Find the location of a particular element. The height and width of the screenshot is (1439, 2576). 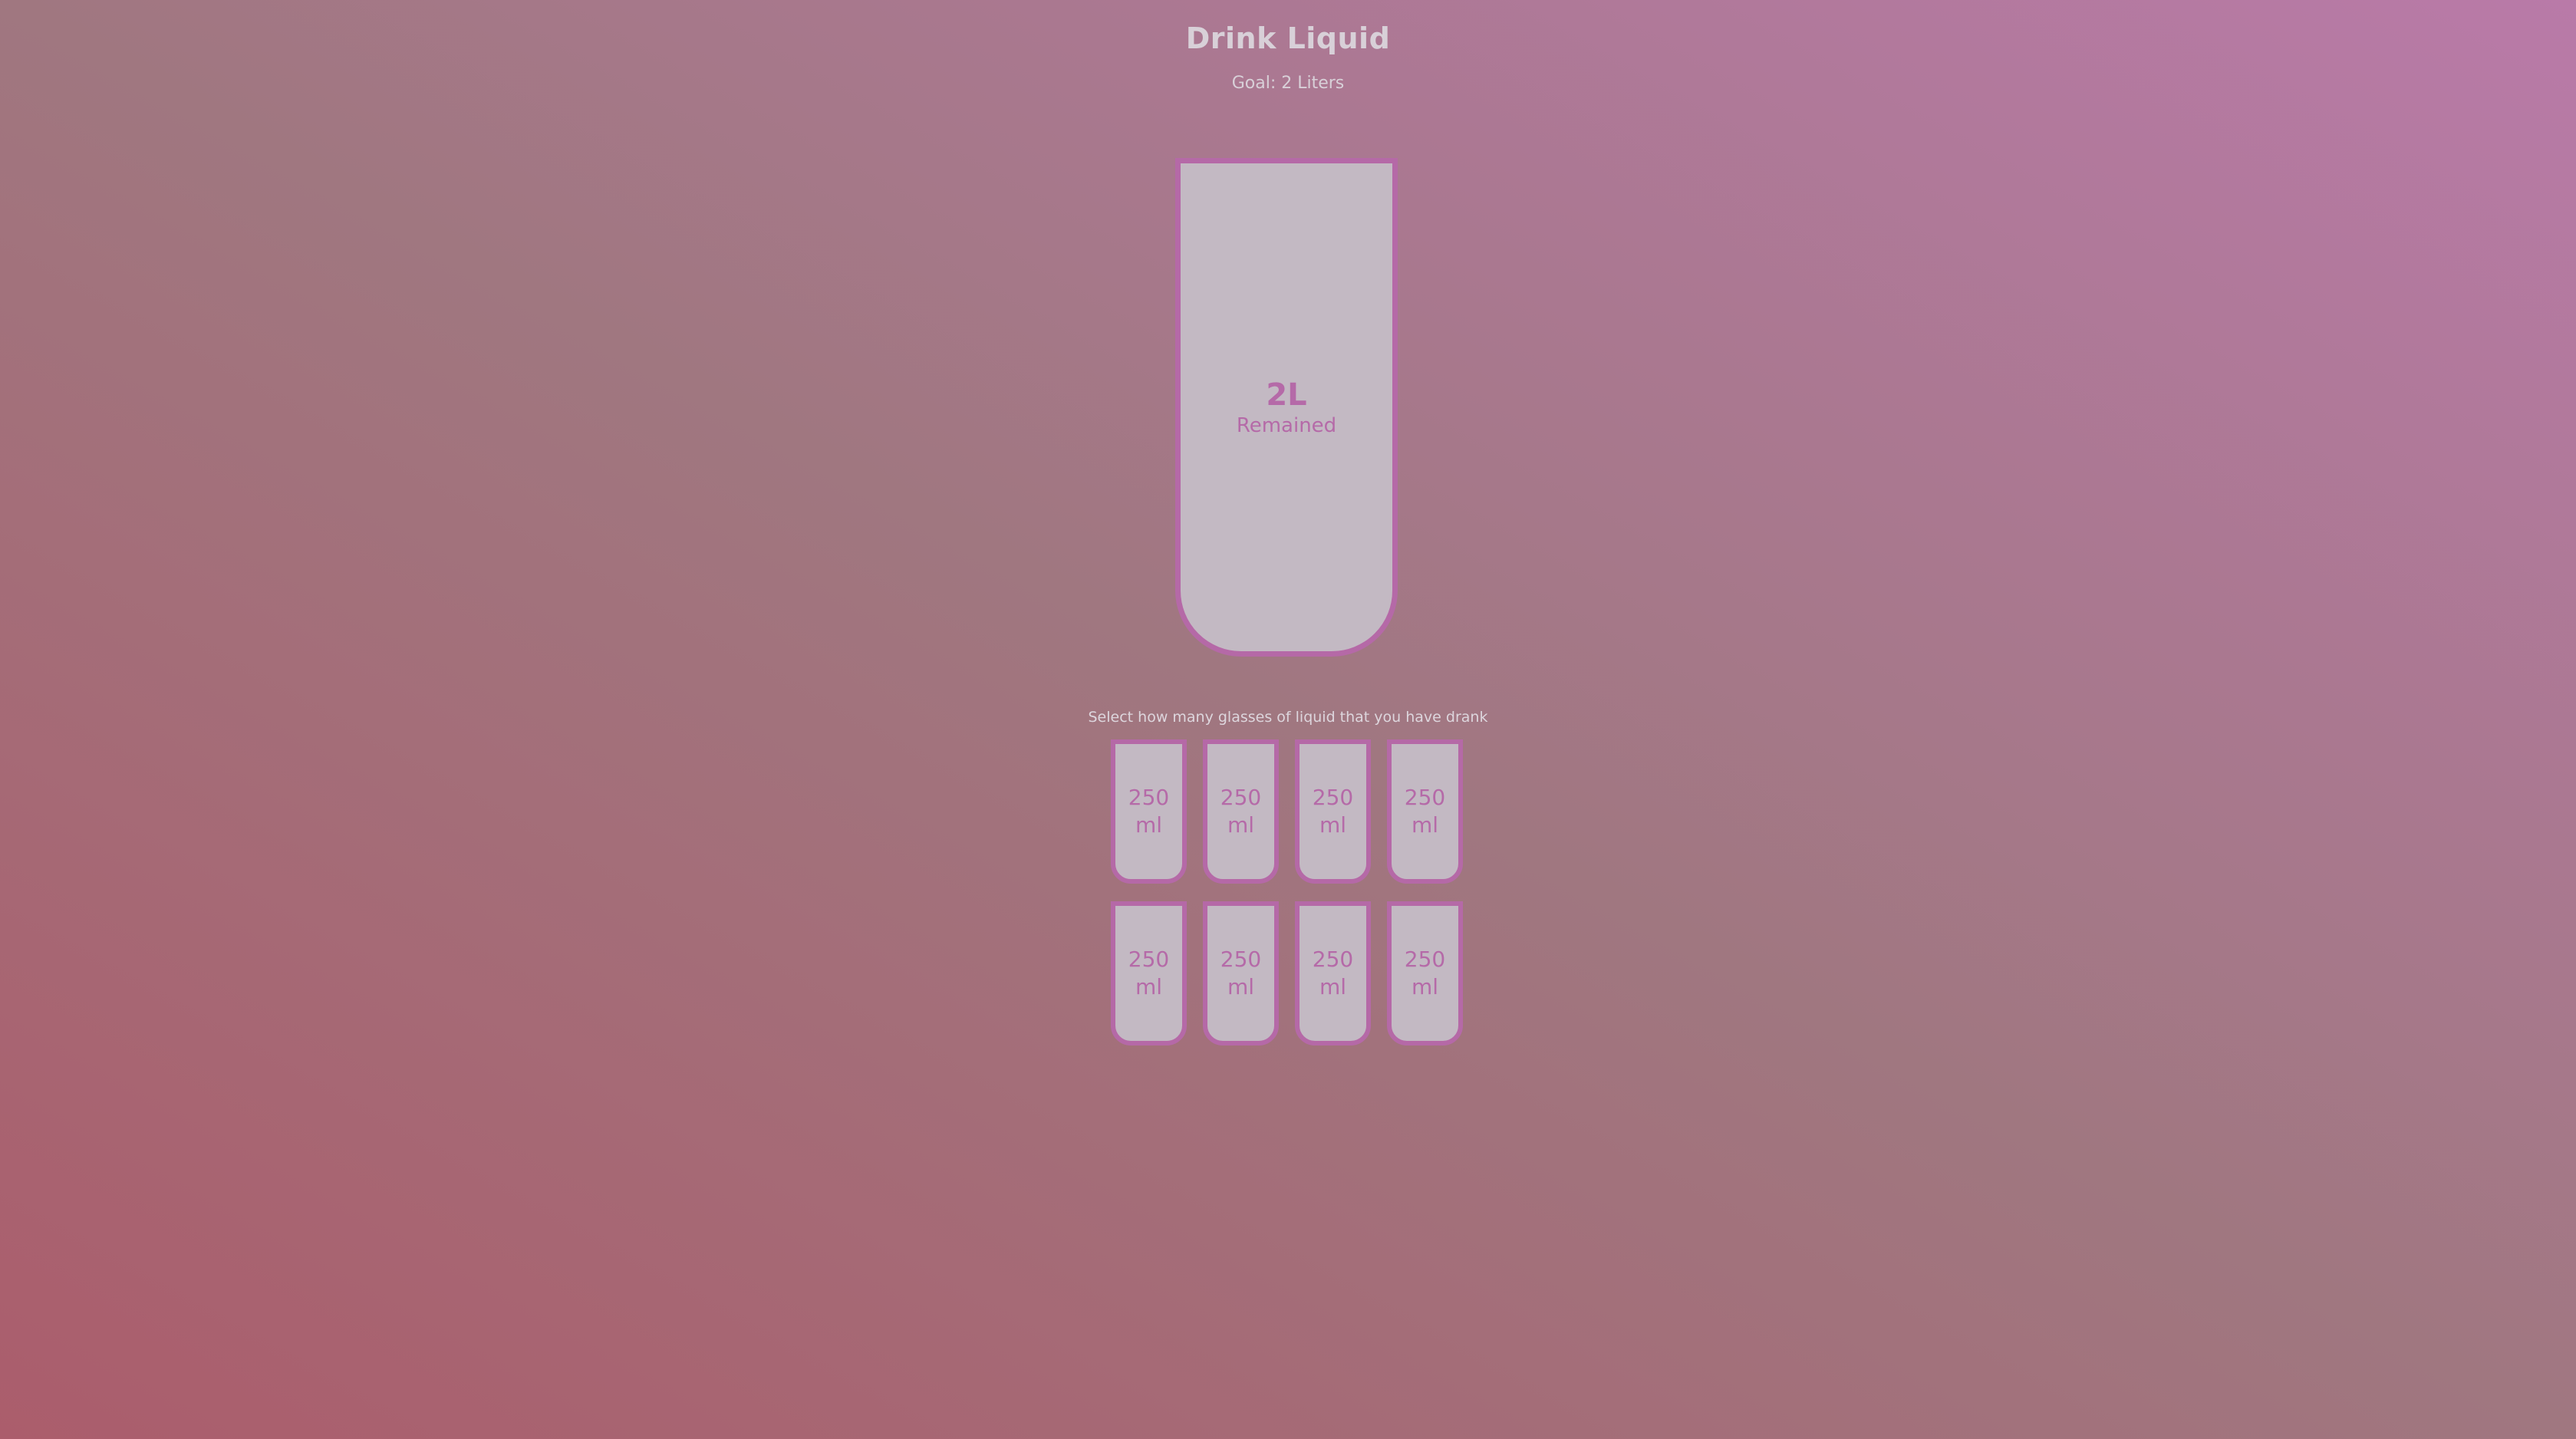

small-cup-8: 250 ml is located at coordinates (1425, 973).